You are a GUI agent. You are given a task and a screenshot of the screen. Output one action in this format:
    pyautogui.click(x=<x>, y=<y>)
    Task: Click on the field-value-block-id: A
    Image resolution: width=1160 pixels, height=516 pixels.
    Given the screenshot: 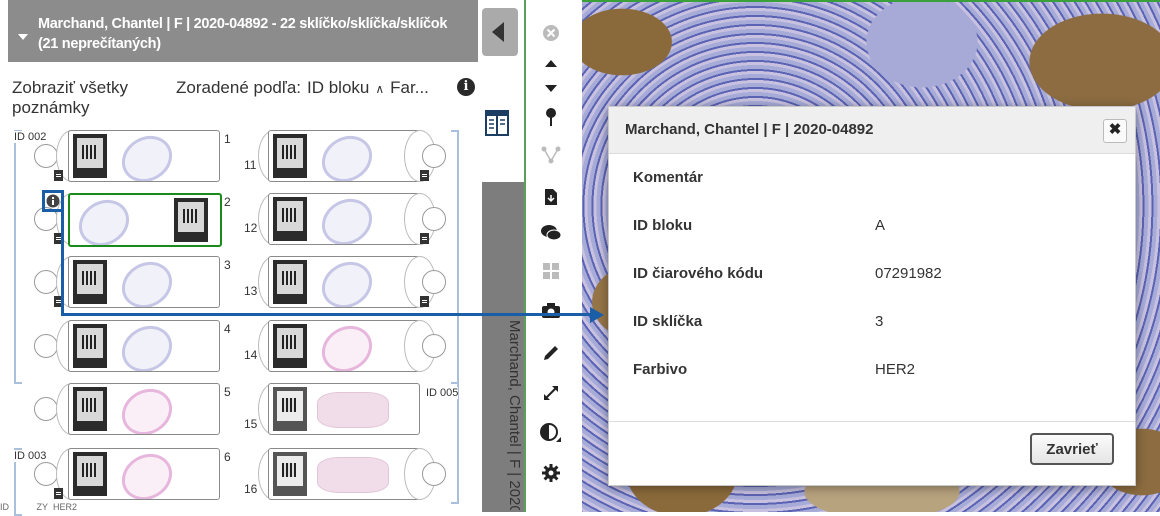 What is the action you would take?
    pyautogui.click(x=880, y=225)
    